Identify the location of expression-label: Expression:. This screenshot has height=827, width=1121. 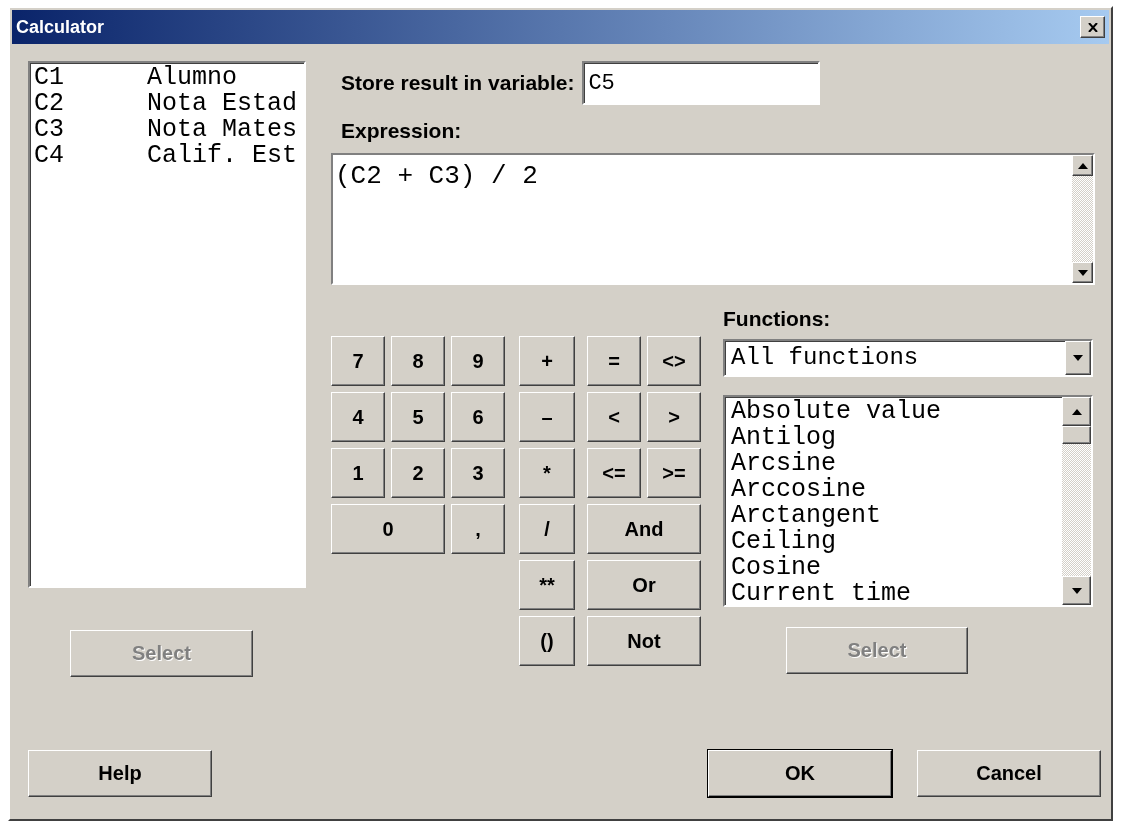
(402, 131).